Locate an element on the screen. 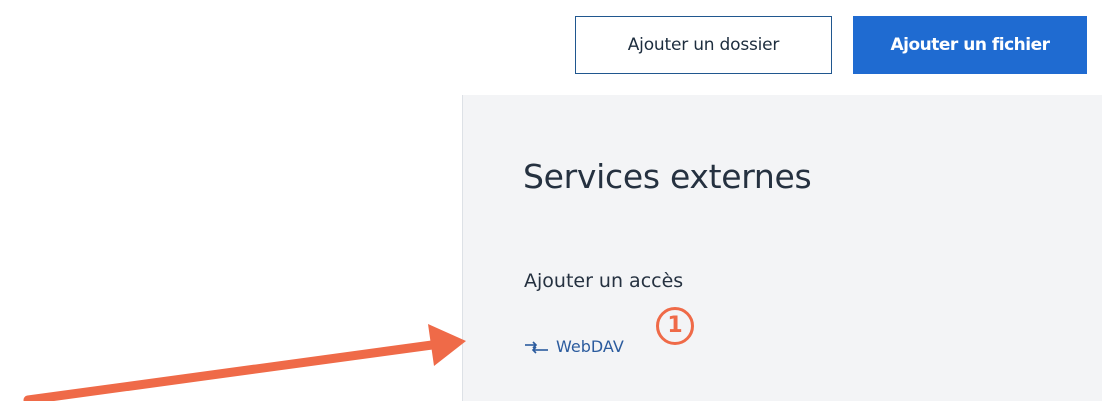 The width and height of the screenshot is (1102, 401). panel-title: Services externes is located at coordinates (667, 176).